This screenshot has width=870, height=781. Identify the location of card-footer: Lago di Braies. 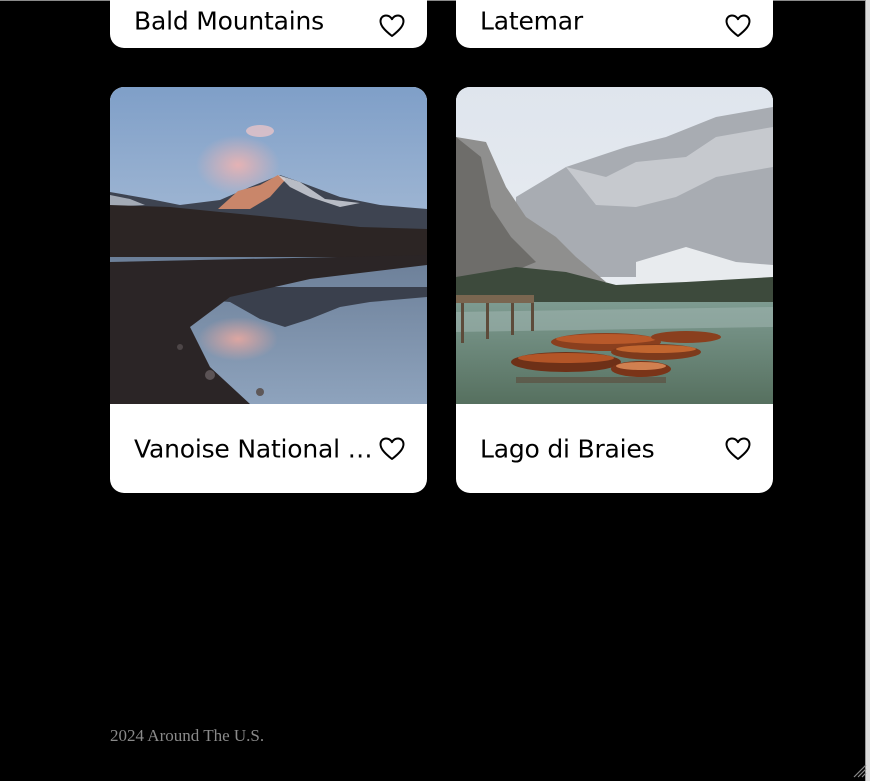
(614, 448).